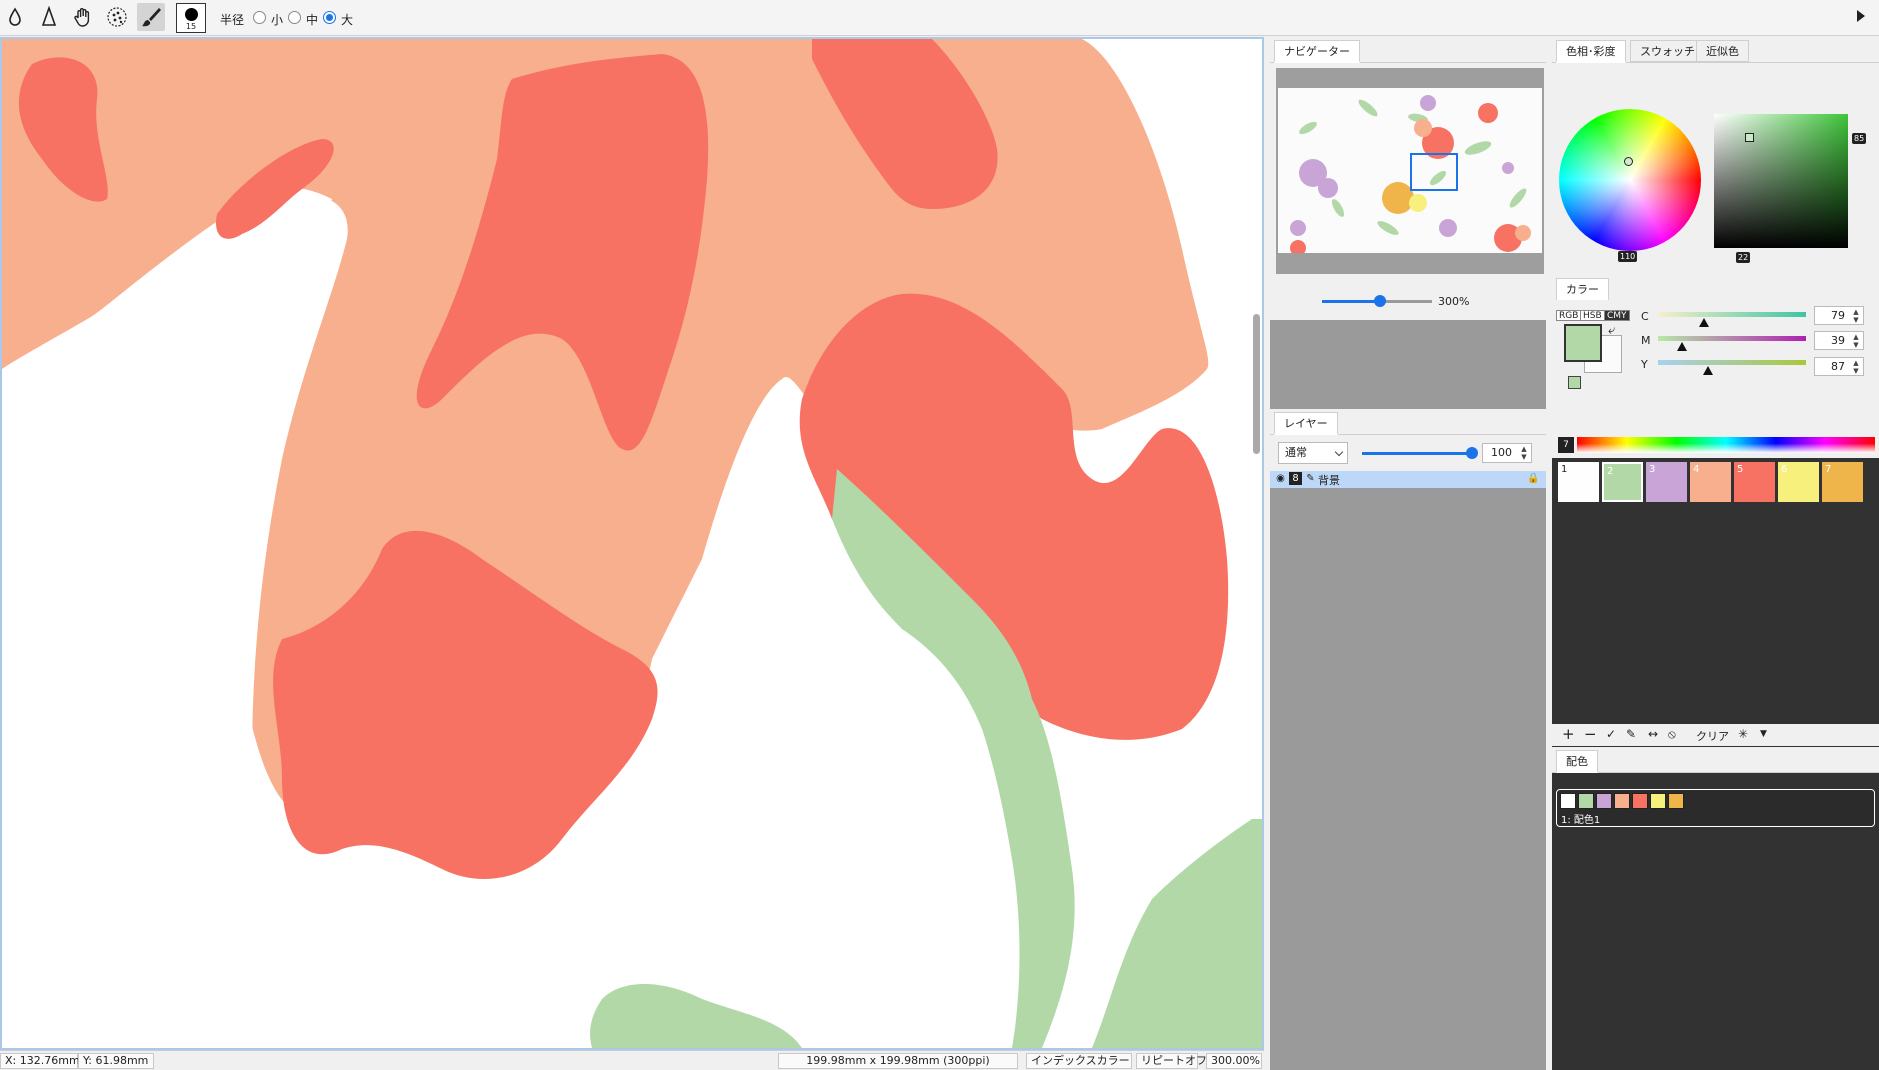 The image size is (1879, 1070). I want to click on scheme-name: 1: 配色1, so click(1581, 820).